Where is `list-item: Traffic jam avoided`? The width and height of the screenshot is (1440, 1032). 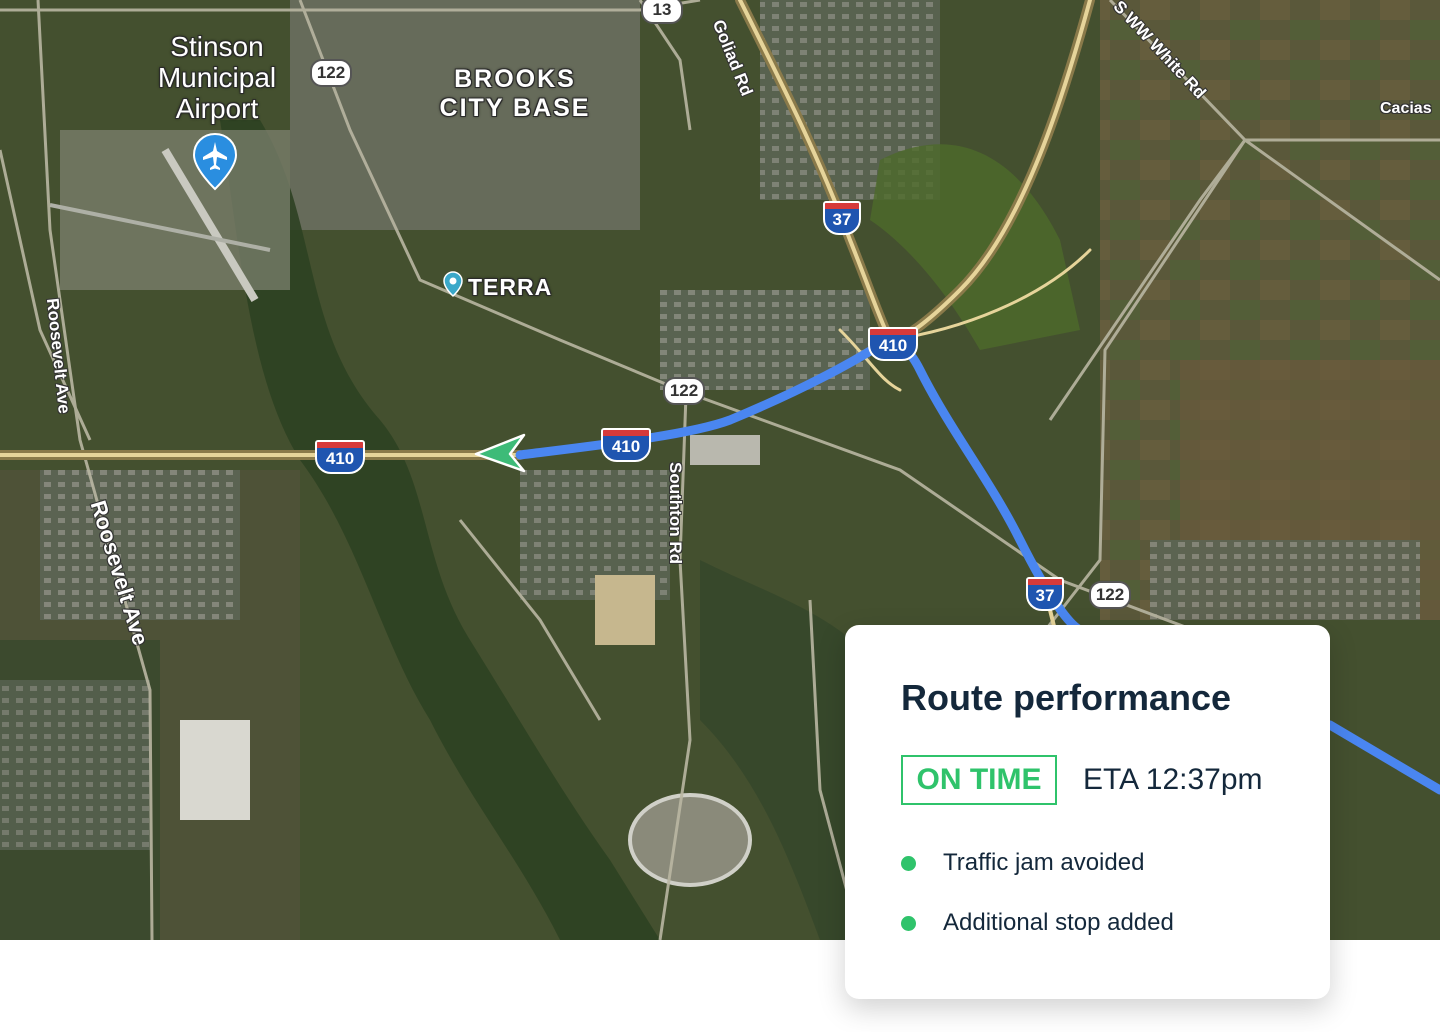
list-item: Traffic jam avoided is located at coordinates (1022, 863).